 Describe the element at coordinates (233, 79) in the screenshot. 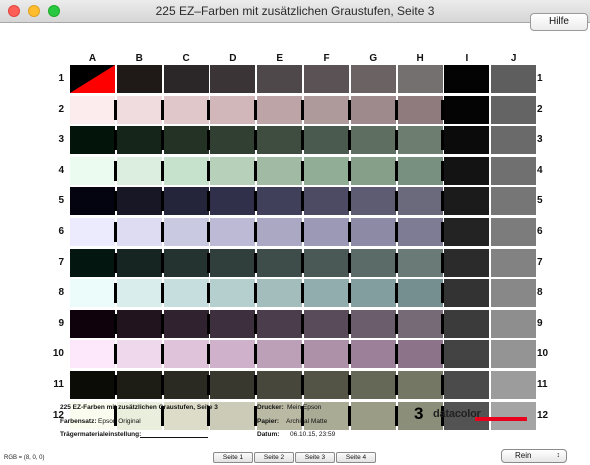

I see `swatch-d1` at that location.